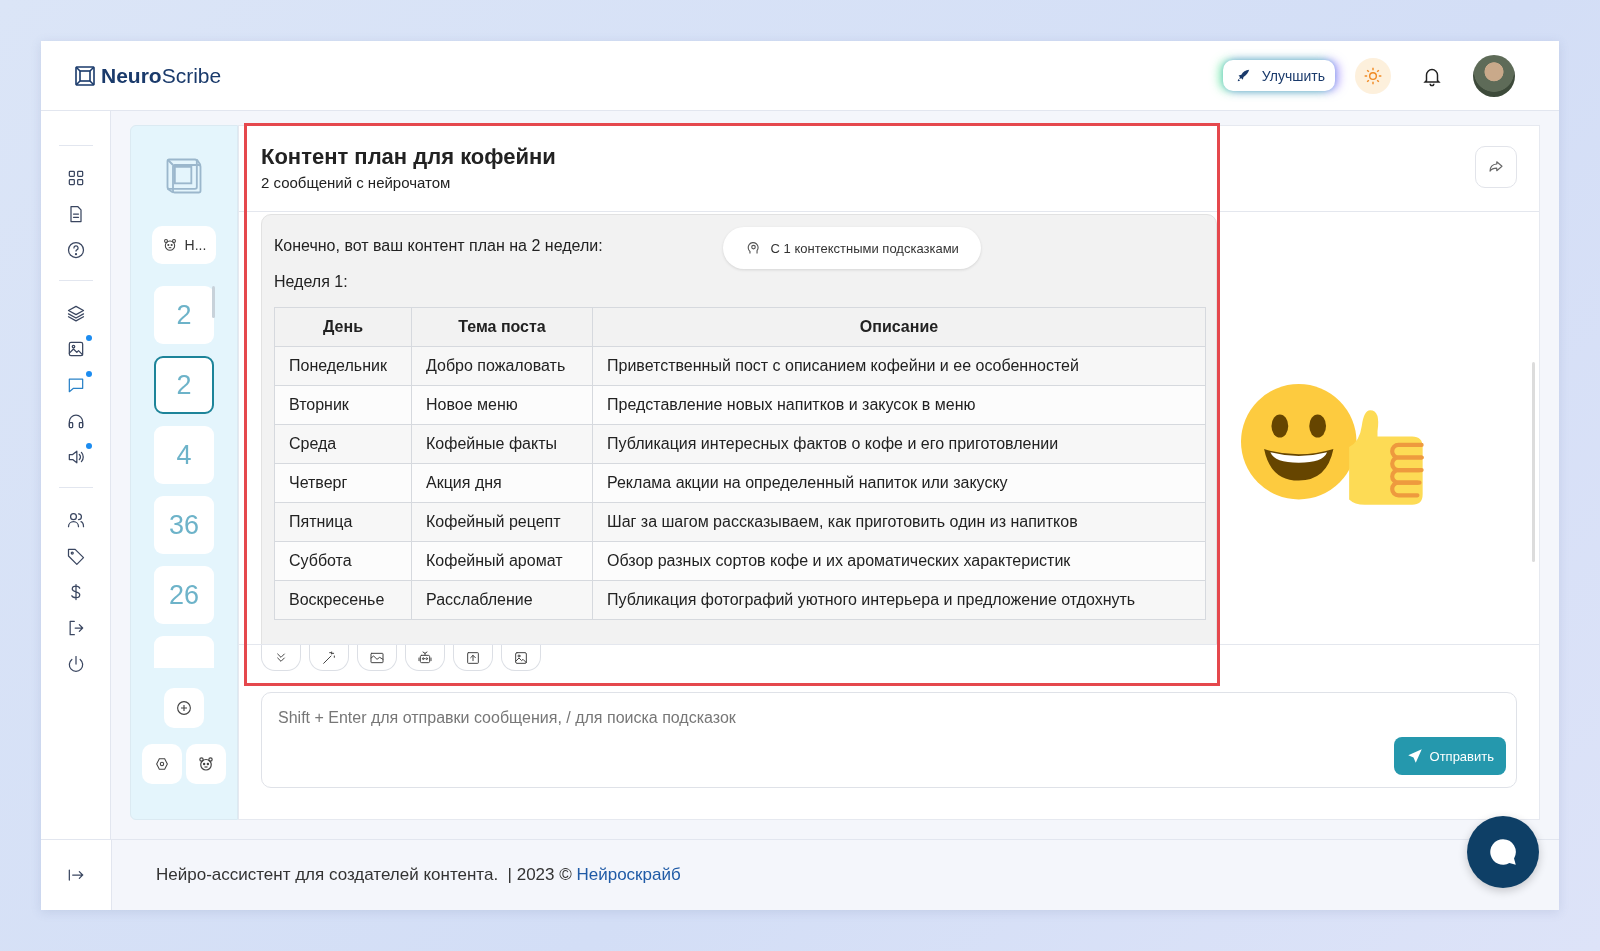  Describe the element at coordinates (184, 525) in the screenshot. I see `chat-card: 36` at that location.